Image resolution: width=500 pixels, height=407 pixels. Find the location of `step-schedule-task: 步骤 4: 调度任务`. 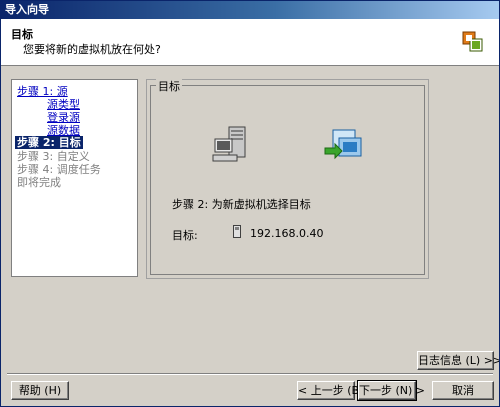

step-schedule-task: 步骤 4: 调度任务 is located at coordinates (59, 169).